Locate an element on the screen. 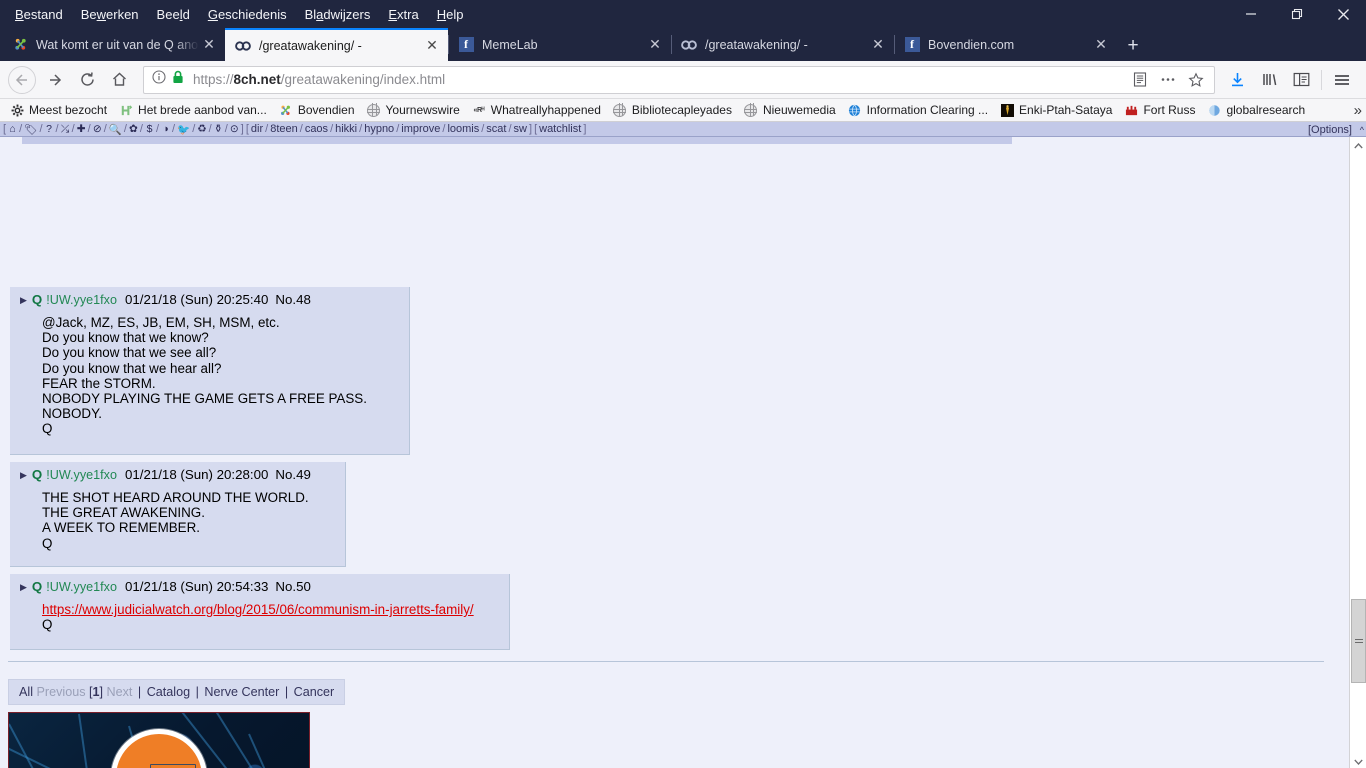 The height and width of the screenshot is (768, 1366). bookmark-nieuwemedia: Nieuwemedia is located at coordinates (790, 110).